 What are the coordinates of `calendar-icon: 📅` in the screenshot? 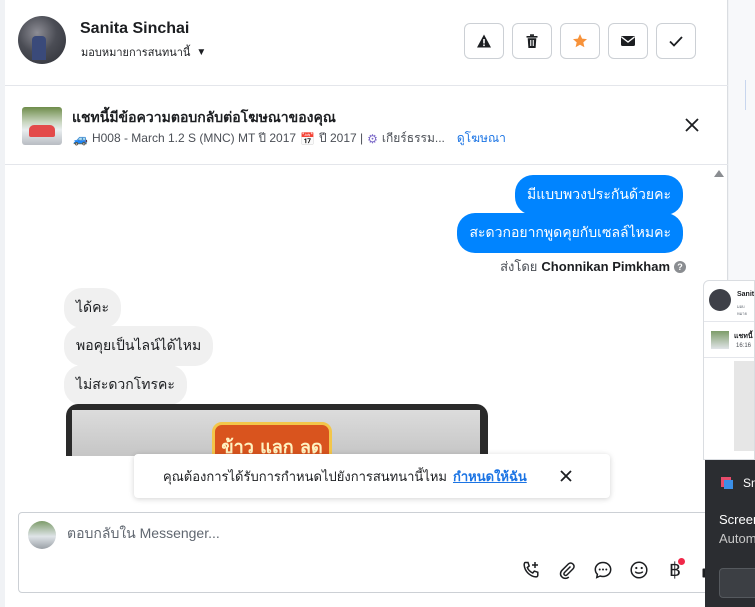 It's located at (308, 138).